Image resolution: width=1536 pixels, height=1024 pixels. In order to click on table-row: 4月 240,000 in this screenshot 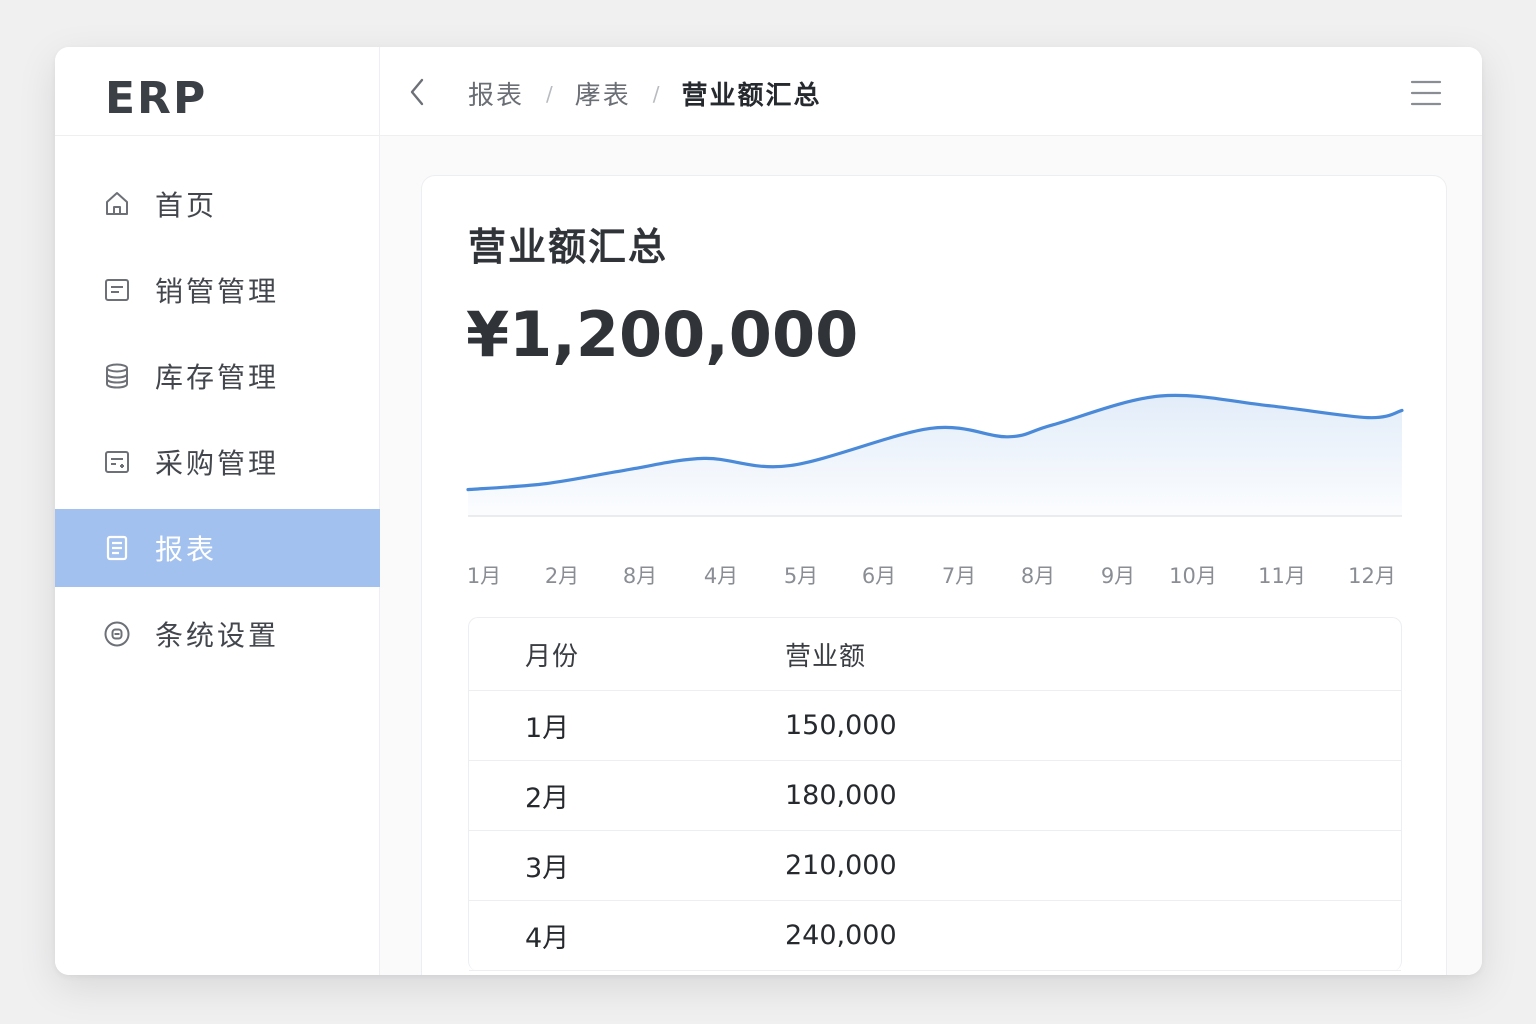, I will do `click(935, 936)`.